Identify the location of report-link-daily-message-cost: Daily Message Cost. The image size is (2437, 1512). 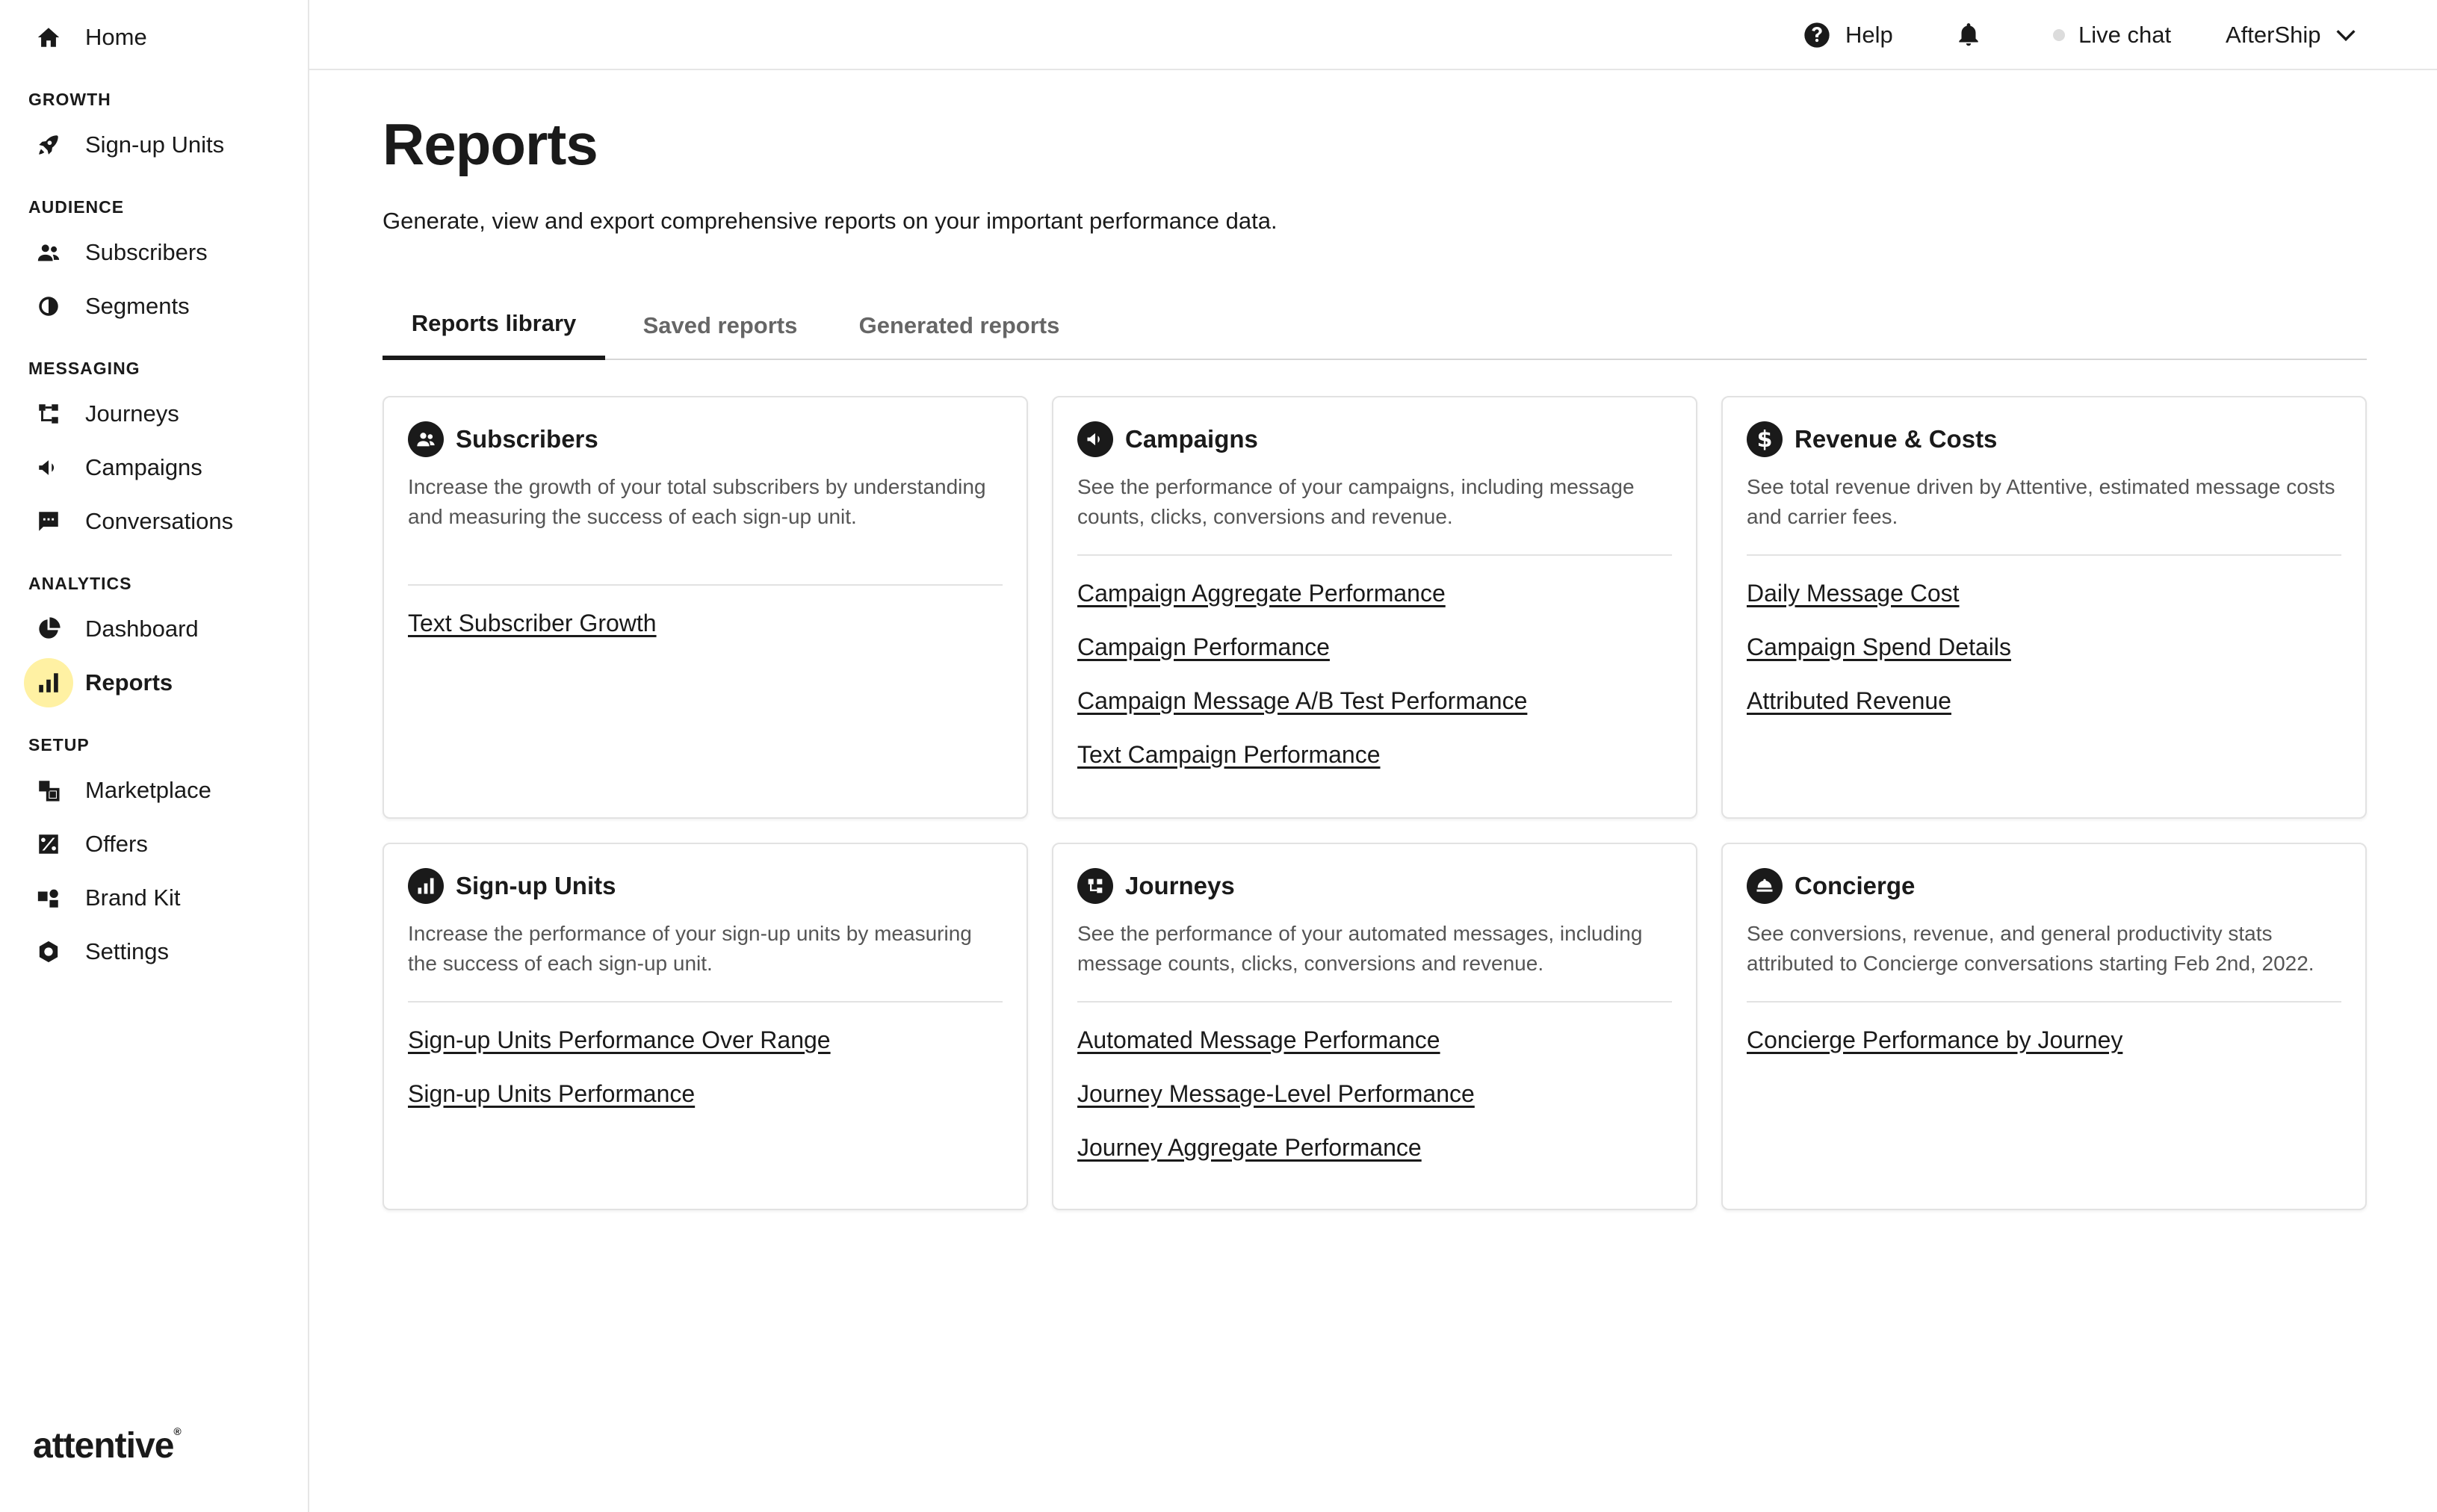
(1853, 593).